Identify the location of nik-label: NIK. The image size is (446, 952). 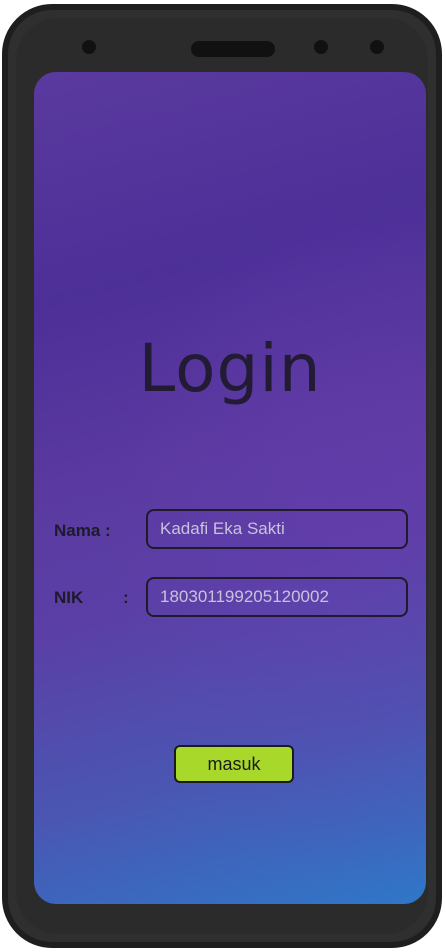
(69, 597).